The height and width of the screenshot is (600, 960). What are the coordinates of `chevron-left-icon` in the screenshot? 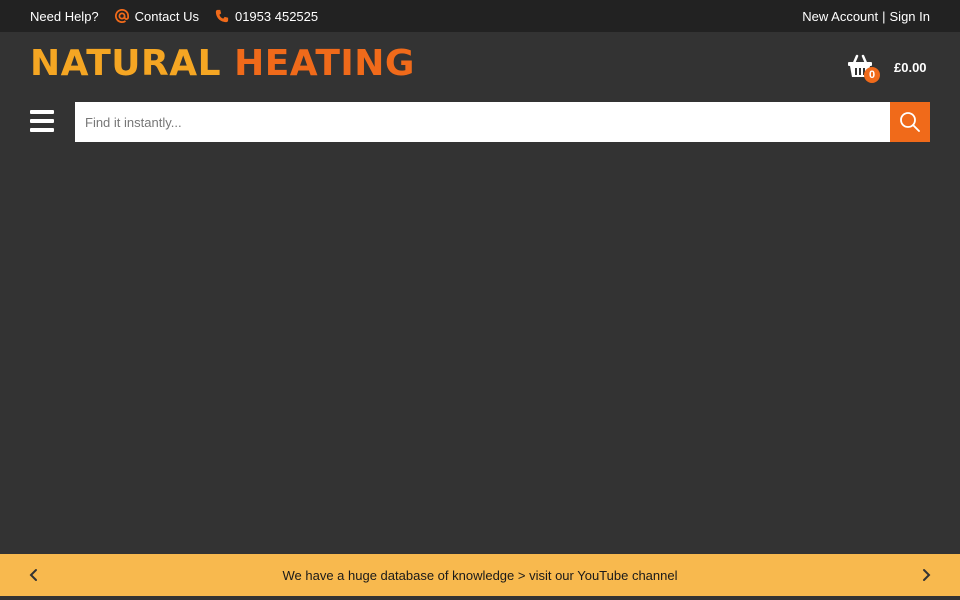 It's located at (34, 575).